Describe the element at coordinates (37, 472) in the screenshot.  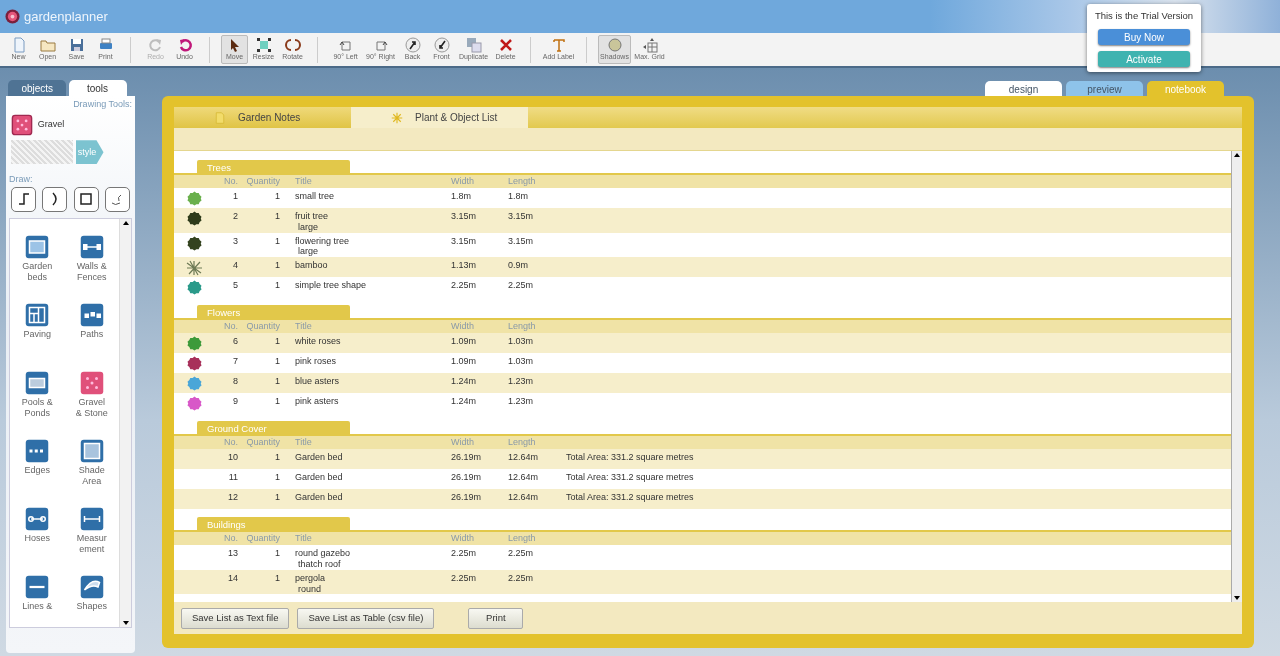
I see `object-category-button: Edges` at that location.